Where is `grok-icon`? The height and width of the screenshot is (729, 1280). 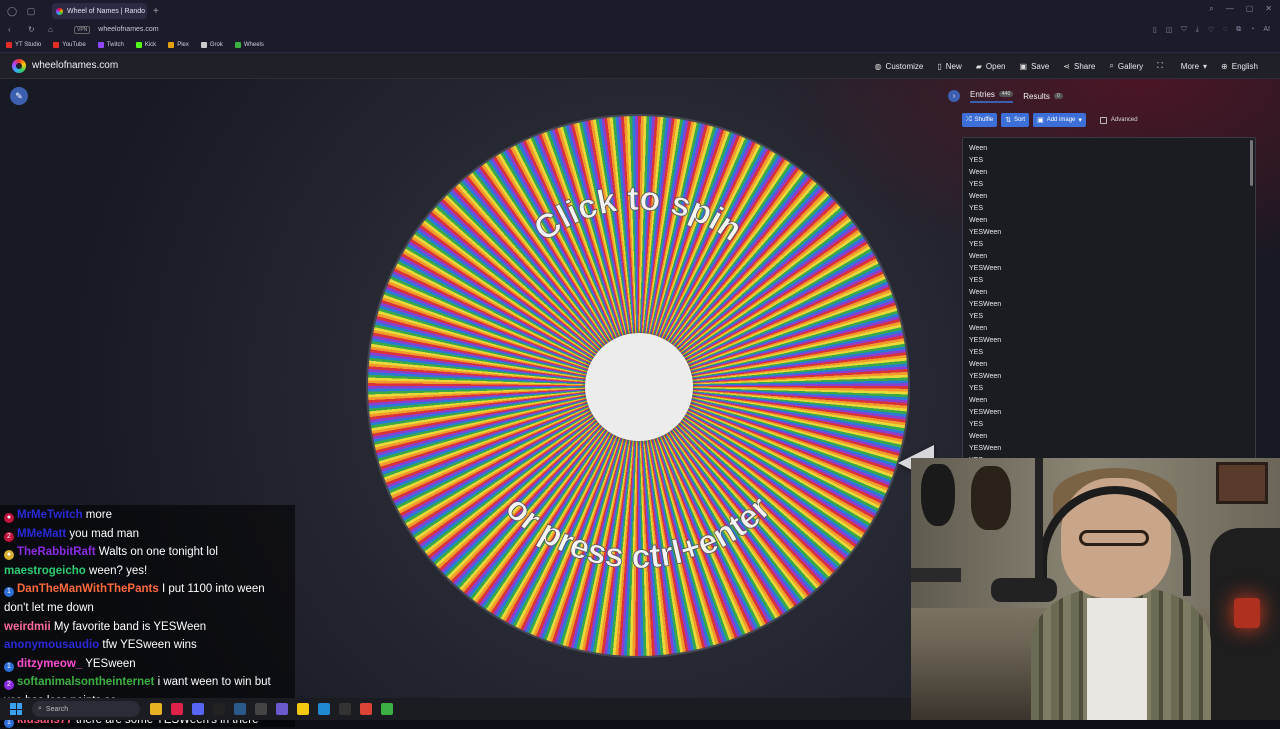
grok-icon is located at coordinates (203, 44).